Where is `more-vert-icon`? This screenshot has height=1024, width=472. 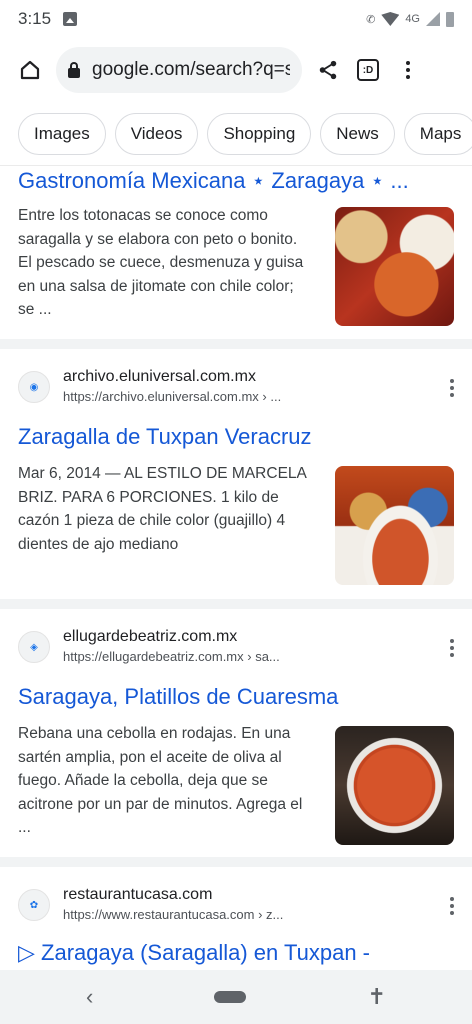
more-vert-icon is located at coordinates (408, 70).